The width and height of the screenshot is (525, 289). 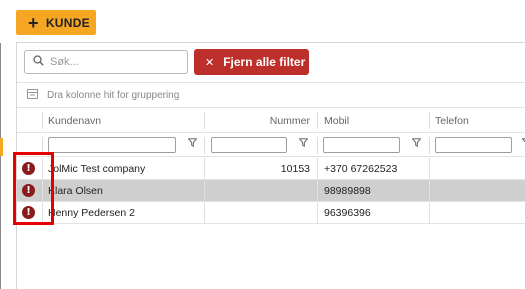 I want to click on grid-header-row: Kundenavn Nummer Mobil Telefon, so click(x=271, y=120).